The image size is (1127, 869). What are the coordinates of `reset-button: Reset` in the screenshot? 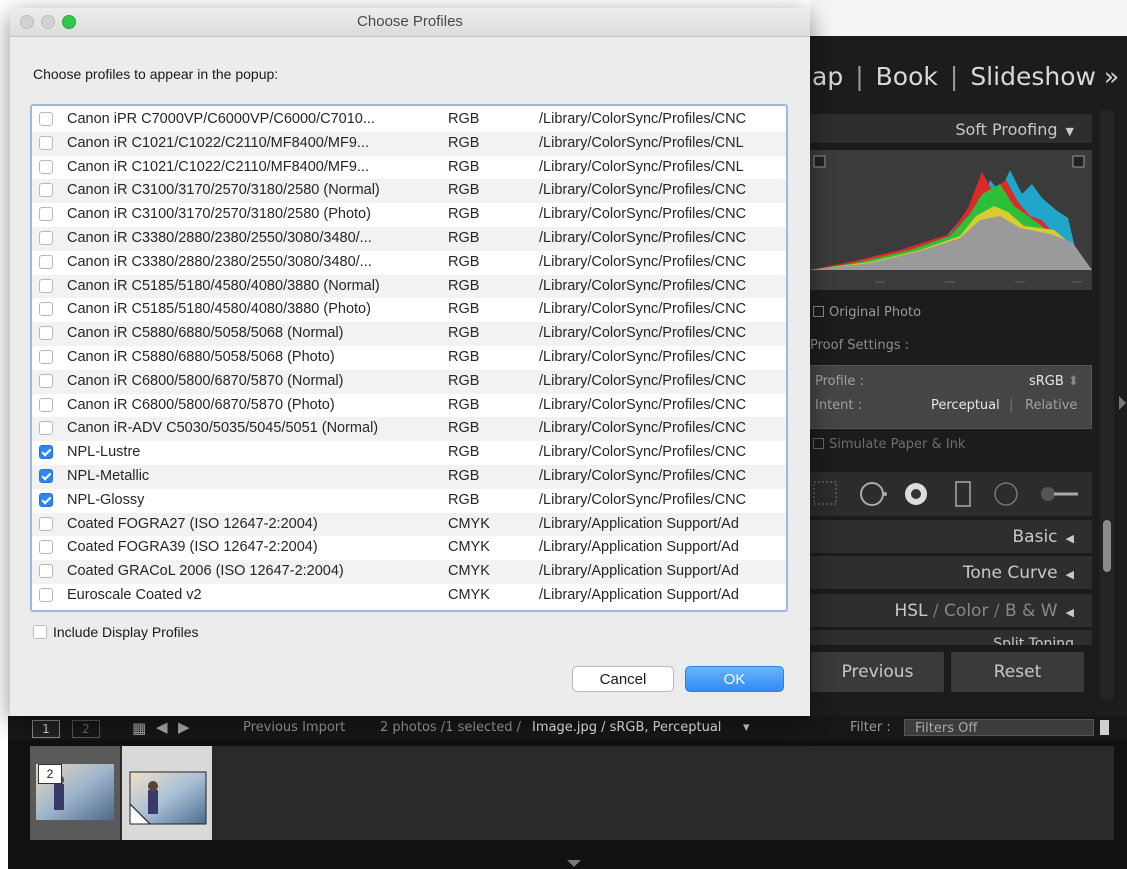 It's located at (1017, 672).